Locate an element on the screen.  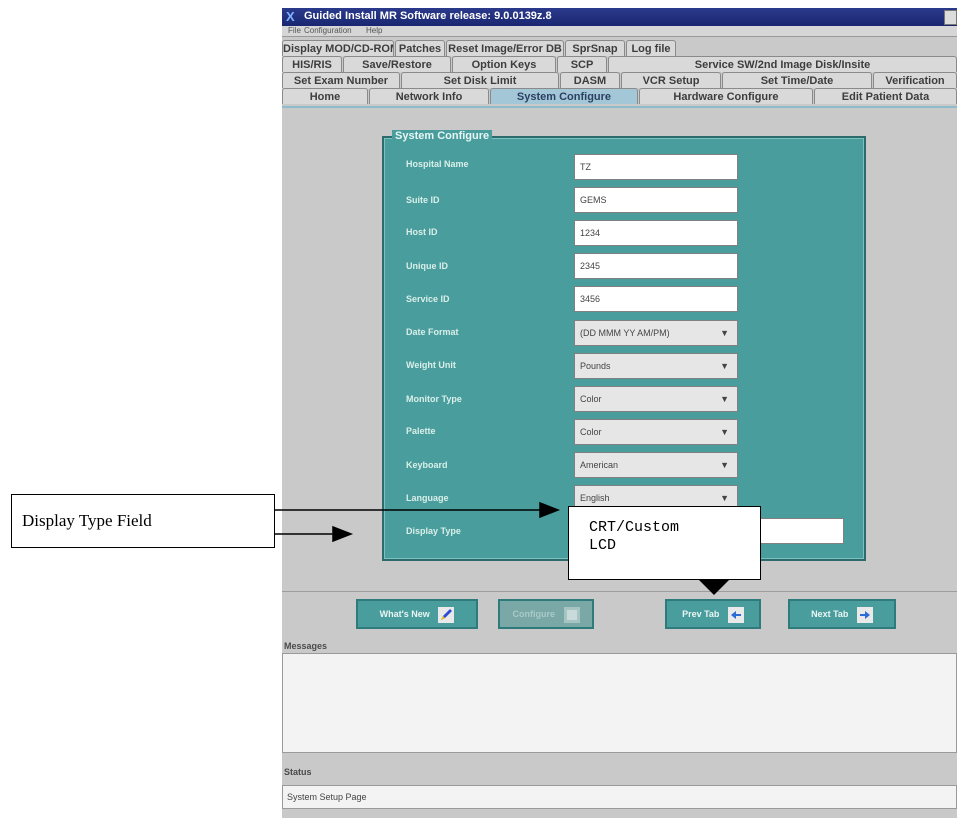
menu-file: File is located at coordinates (294, 30).